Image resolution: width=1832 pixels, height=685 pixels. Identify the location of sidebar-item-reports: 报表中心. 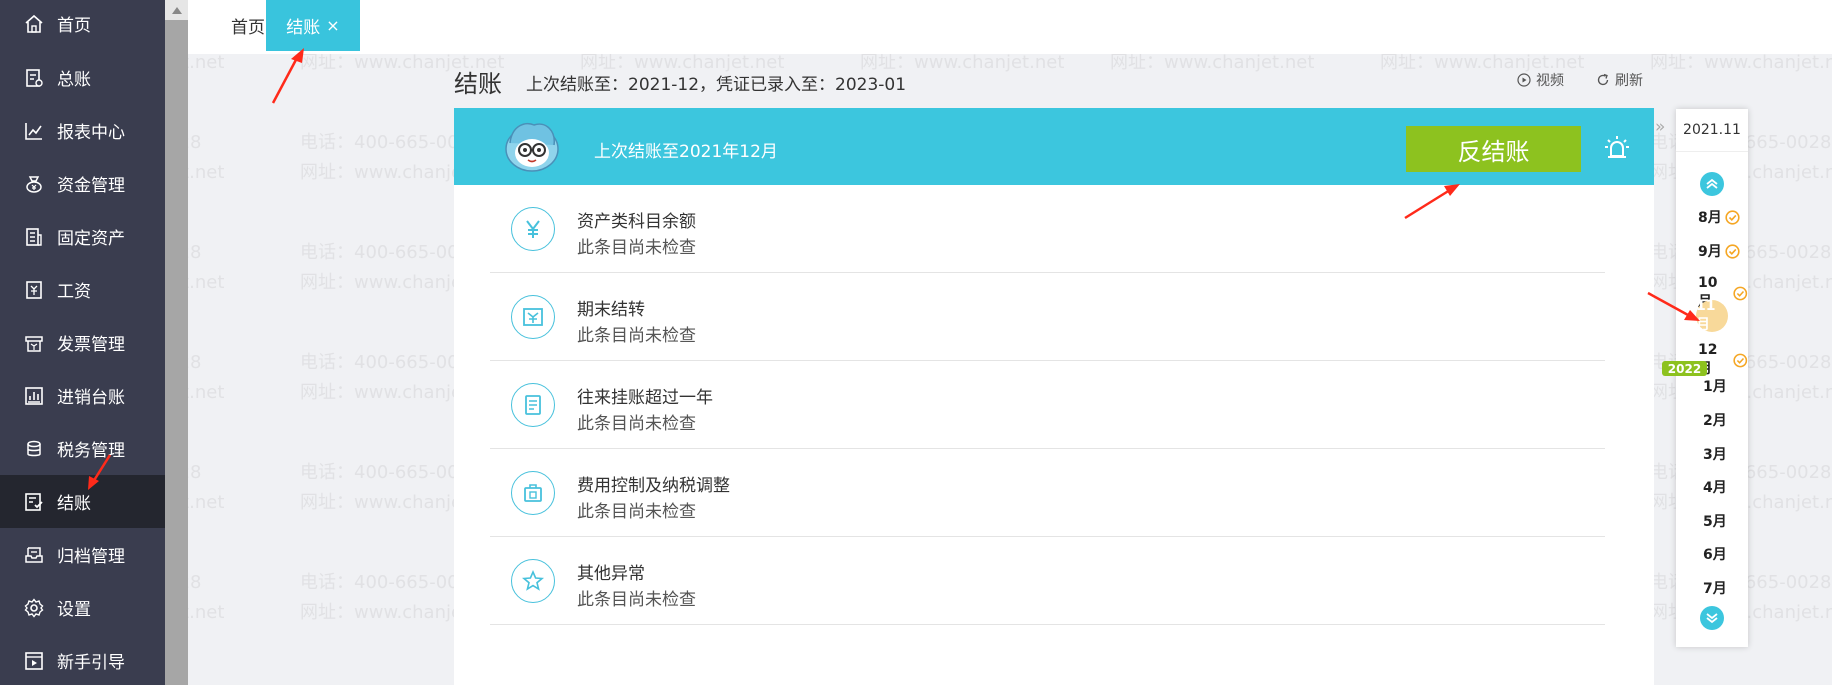
(82, 130).